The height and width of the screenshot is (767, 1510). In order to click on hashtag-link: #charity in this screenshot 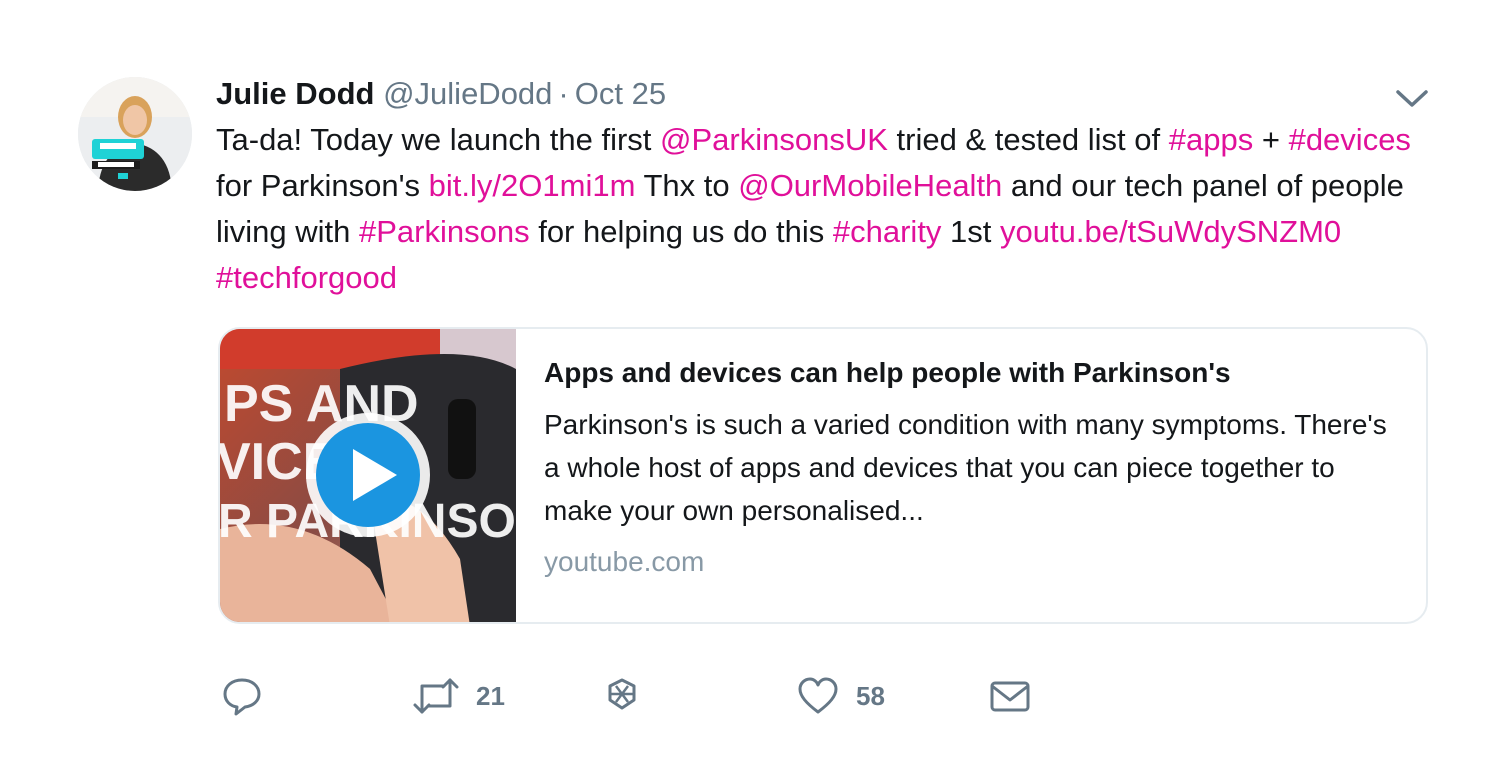, I will do `click(887, 231)`.